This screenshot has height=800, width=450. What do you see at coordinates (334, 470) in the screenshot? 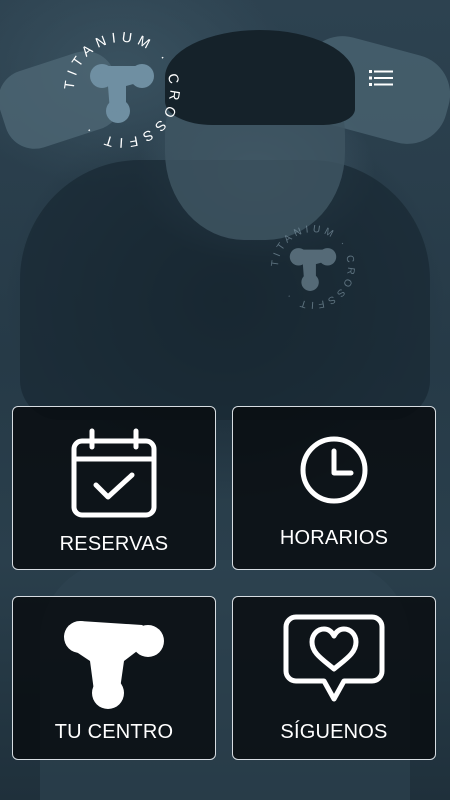
I see `clock-icon` at bounding box center [334, 470].